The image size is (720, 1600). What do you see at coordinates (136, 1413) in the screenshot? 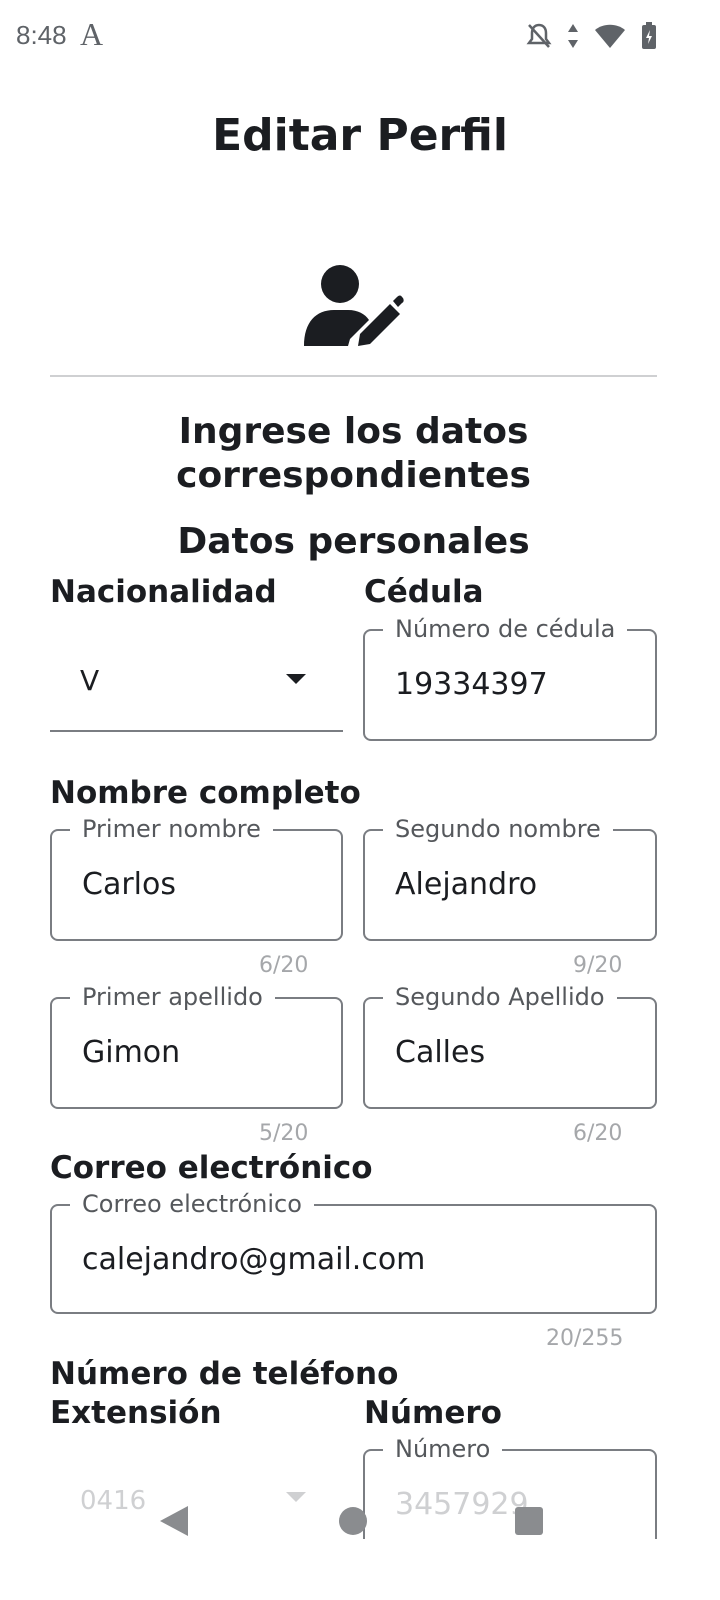
I see `extension-label: Extensión` at bounding box center [136, 1413].